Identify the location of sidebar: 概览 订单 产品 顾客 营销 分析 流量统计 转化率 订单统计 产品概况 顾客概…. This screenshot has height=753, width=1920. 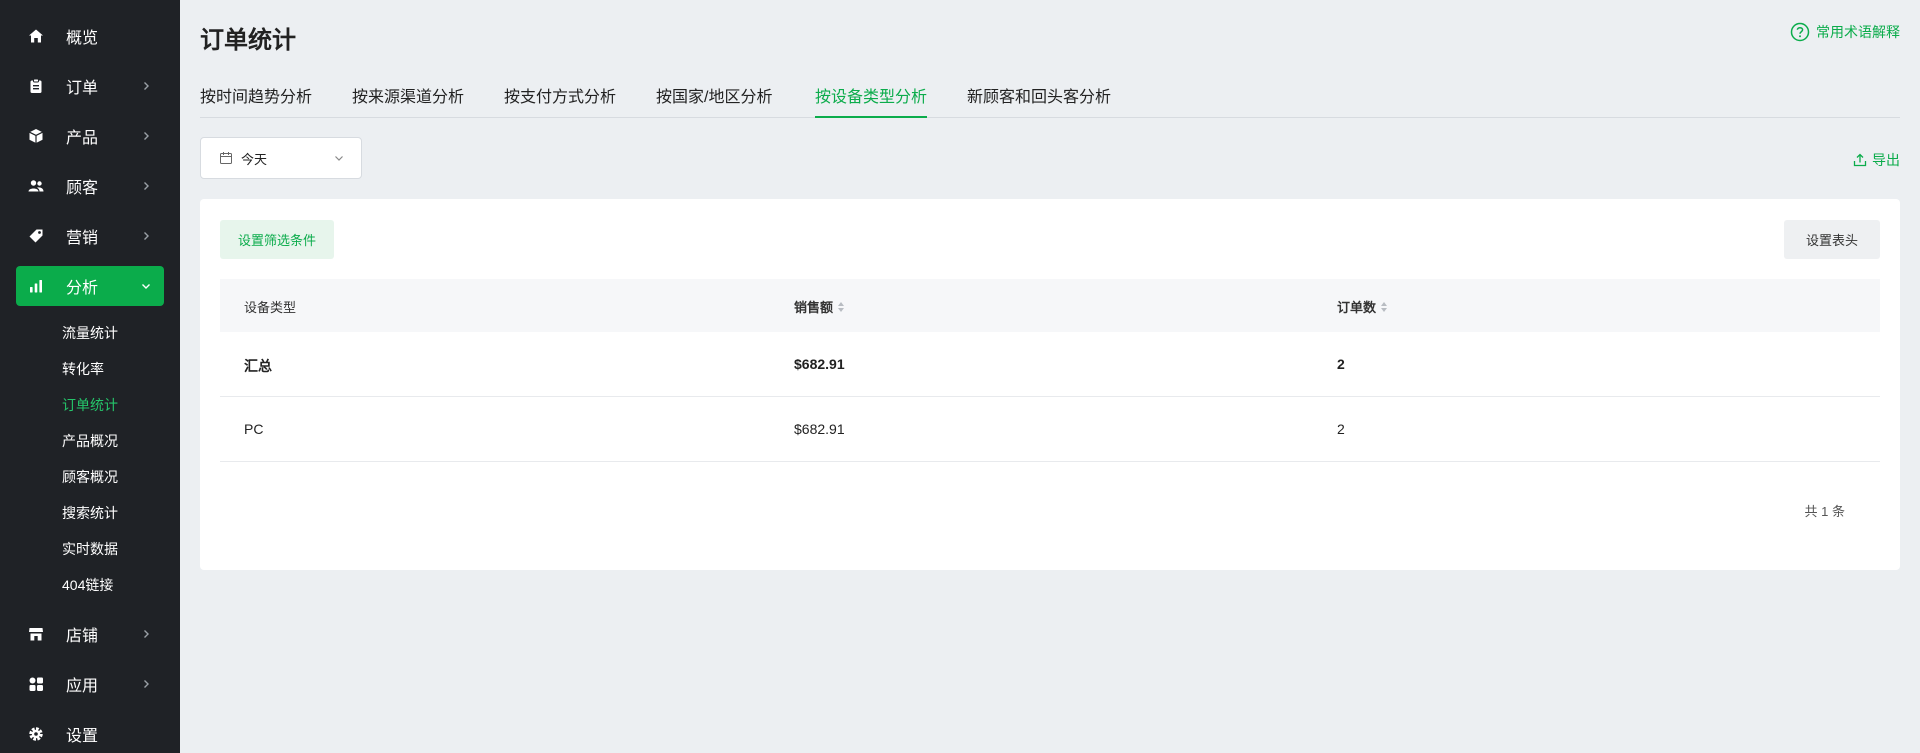
(90, 376).